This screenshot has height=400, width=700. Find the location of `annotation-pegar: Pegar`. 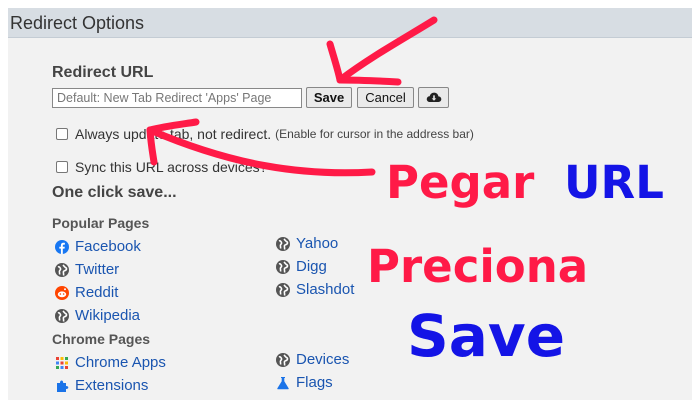

annotation-pegar: Pegar is located at coordinates (460, 182).